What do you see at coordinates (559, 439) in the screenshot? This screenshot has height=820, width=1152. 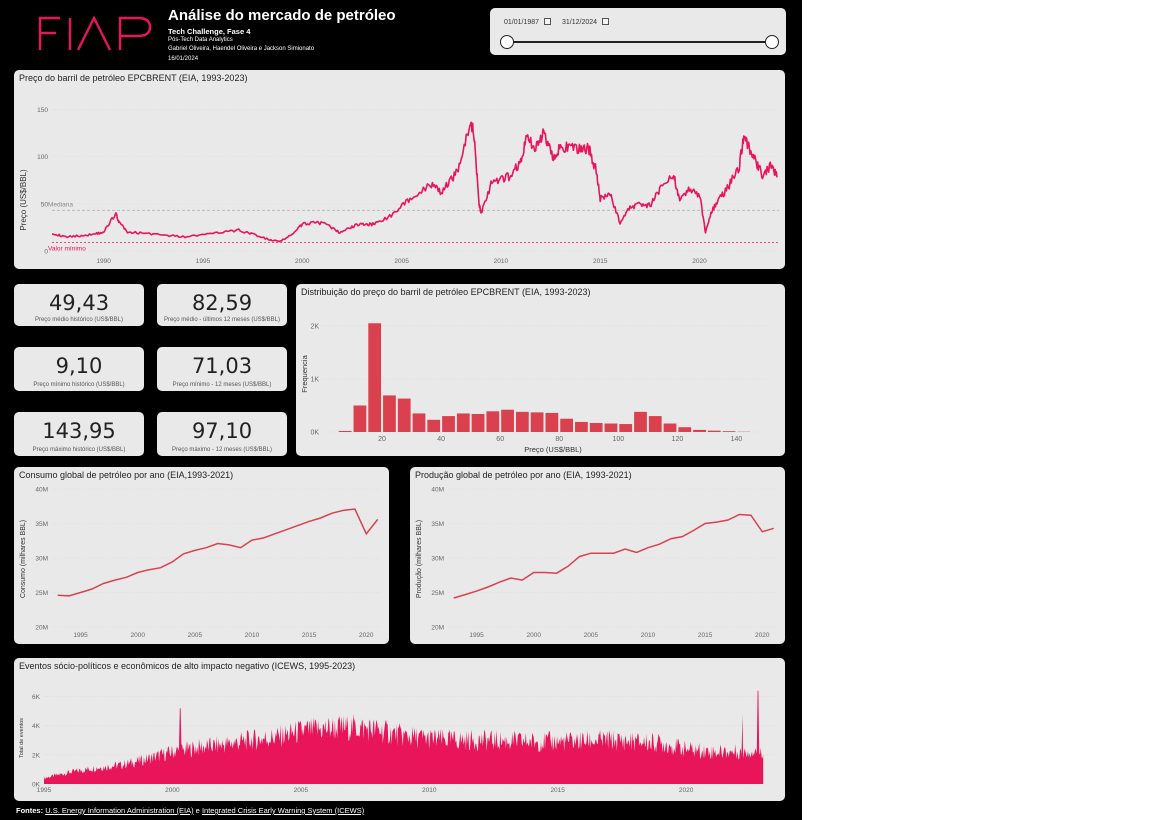 I see `histogram-x-tick-label: 80` at bounding box center [559, 439].